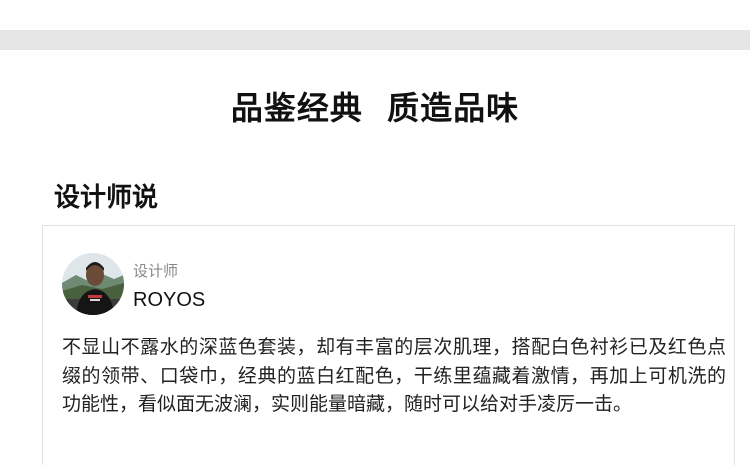  I want to click on section-title: 设计师说, so click(106, 198).